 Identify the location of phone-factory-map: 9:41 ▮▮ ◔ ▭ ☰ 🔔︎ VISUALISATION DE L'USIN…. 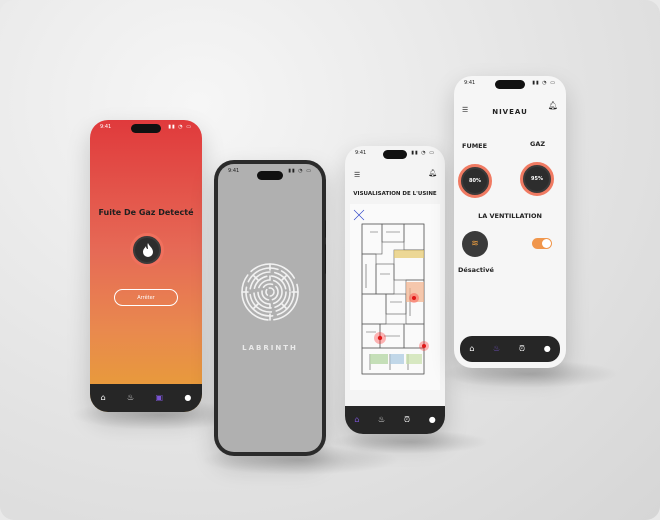
(395, 290).